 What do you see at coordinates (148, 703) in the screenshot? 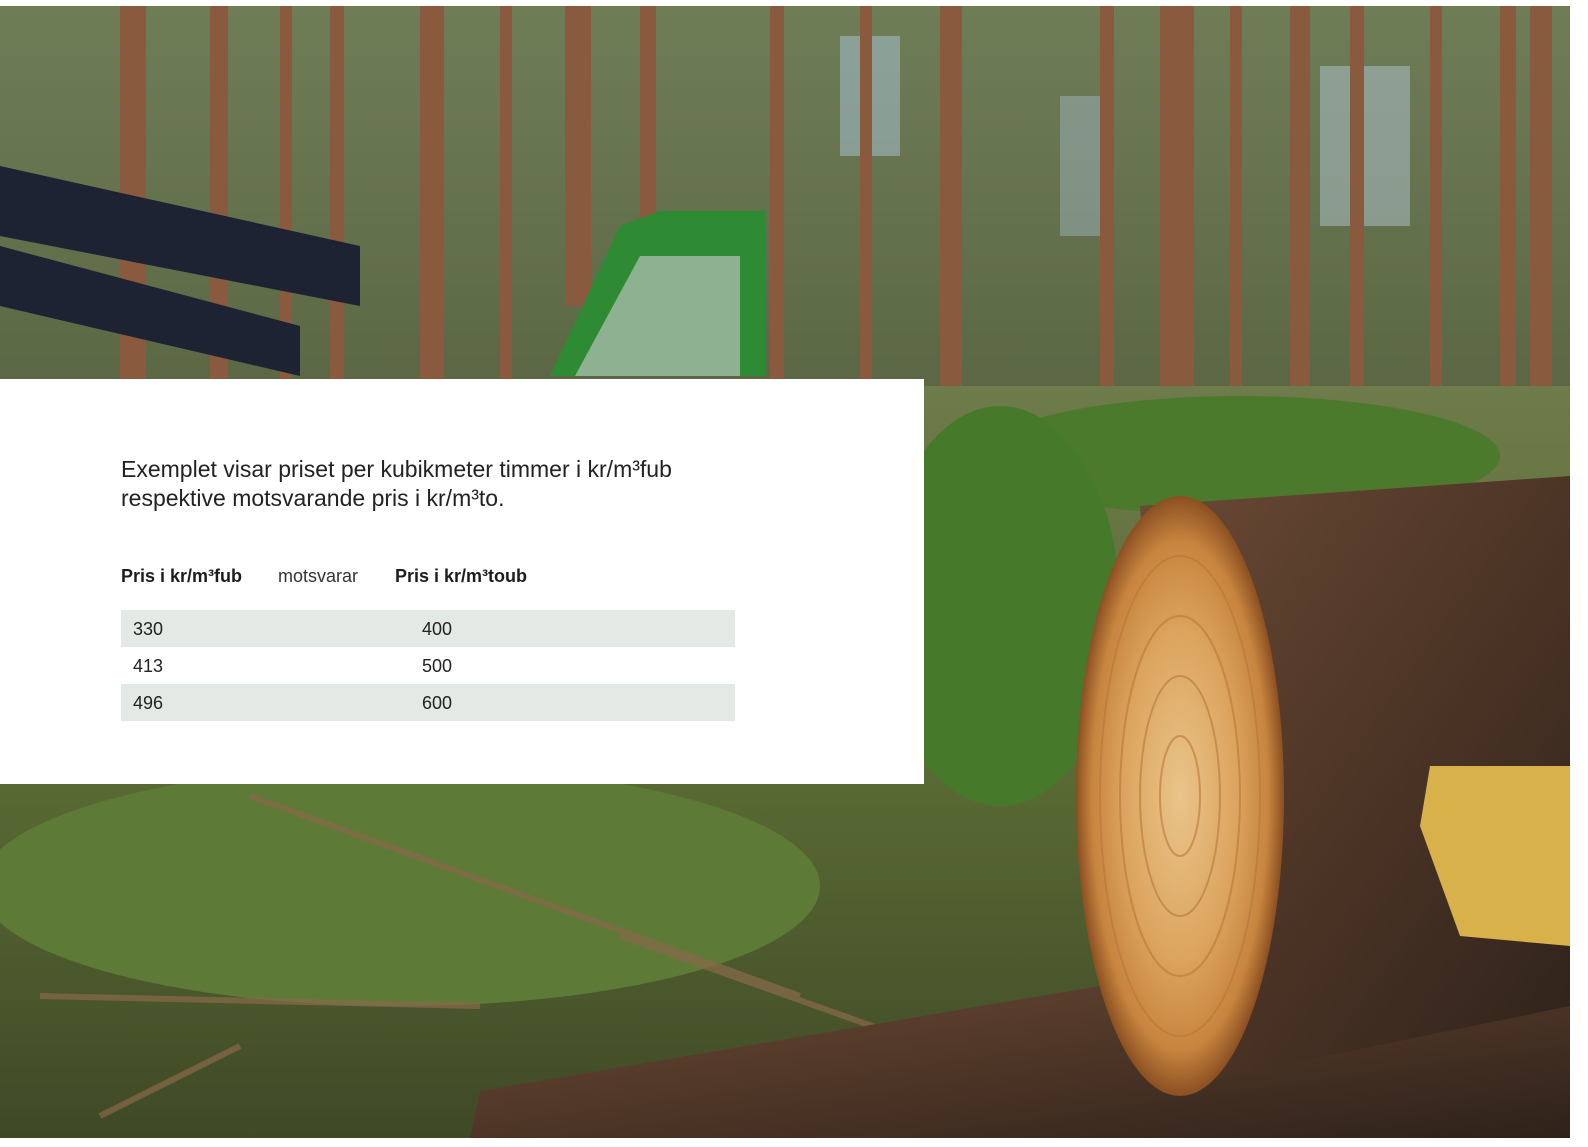
I see `cell-fub: 496` at bounding box center [148, 703].